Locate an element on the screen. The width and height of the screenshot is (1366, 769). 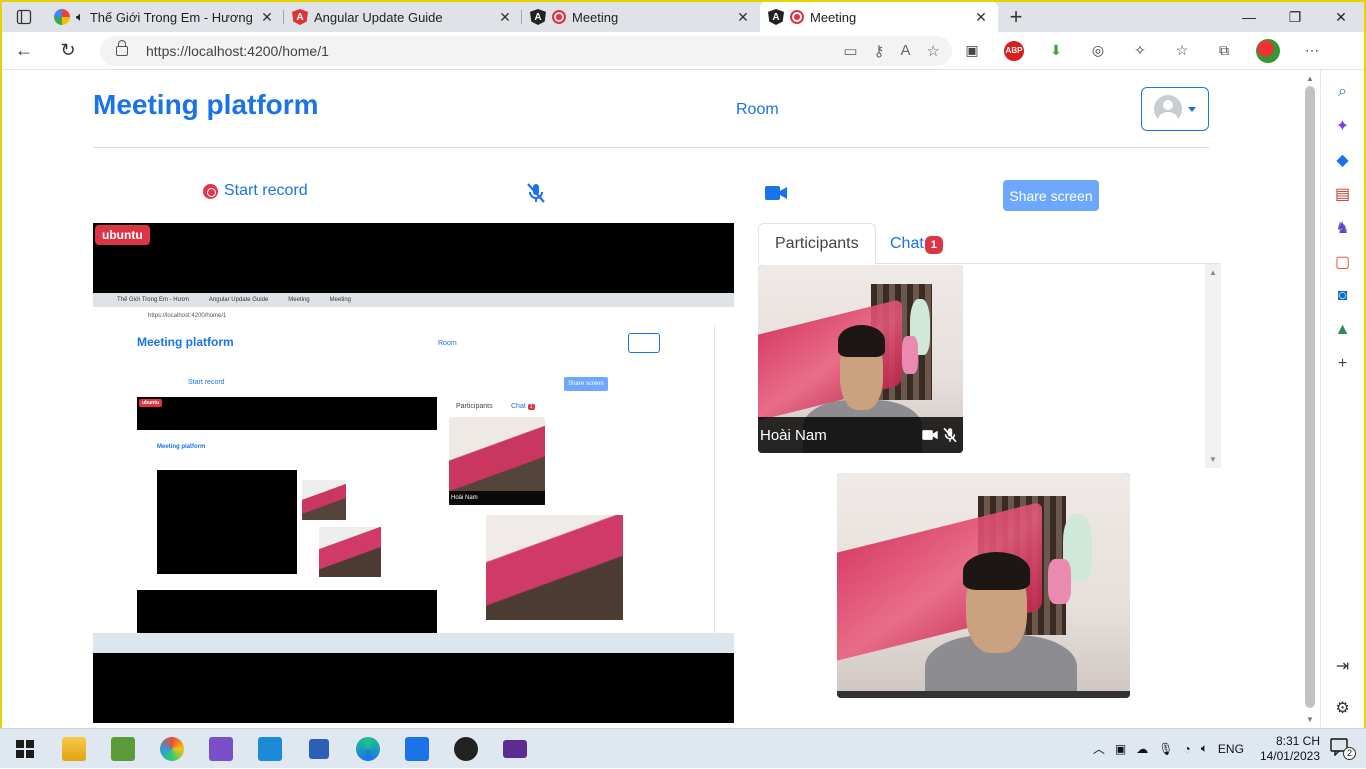
chevron-up-icon: ︿ is located at coordinates (1099, 748).